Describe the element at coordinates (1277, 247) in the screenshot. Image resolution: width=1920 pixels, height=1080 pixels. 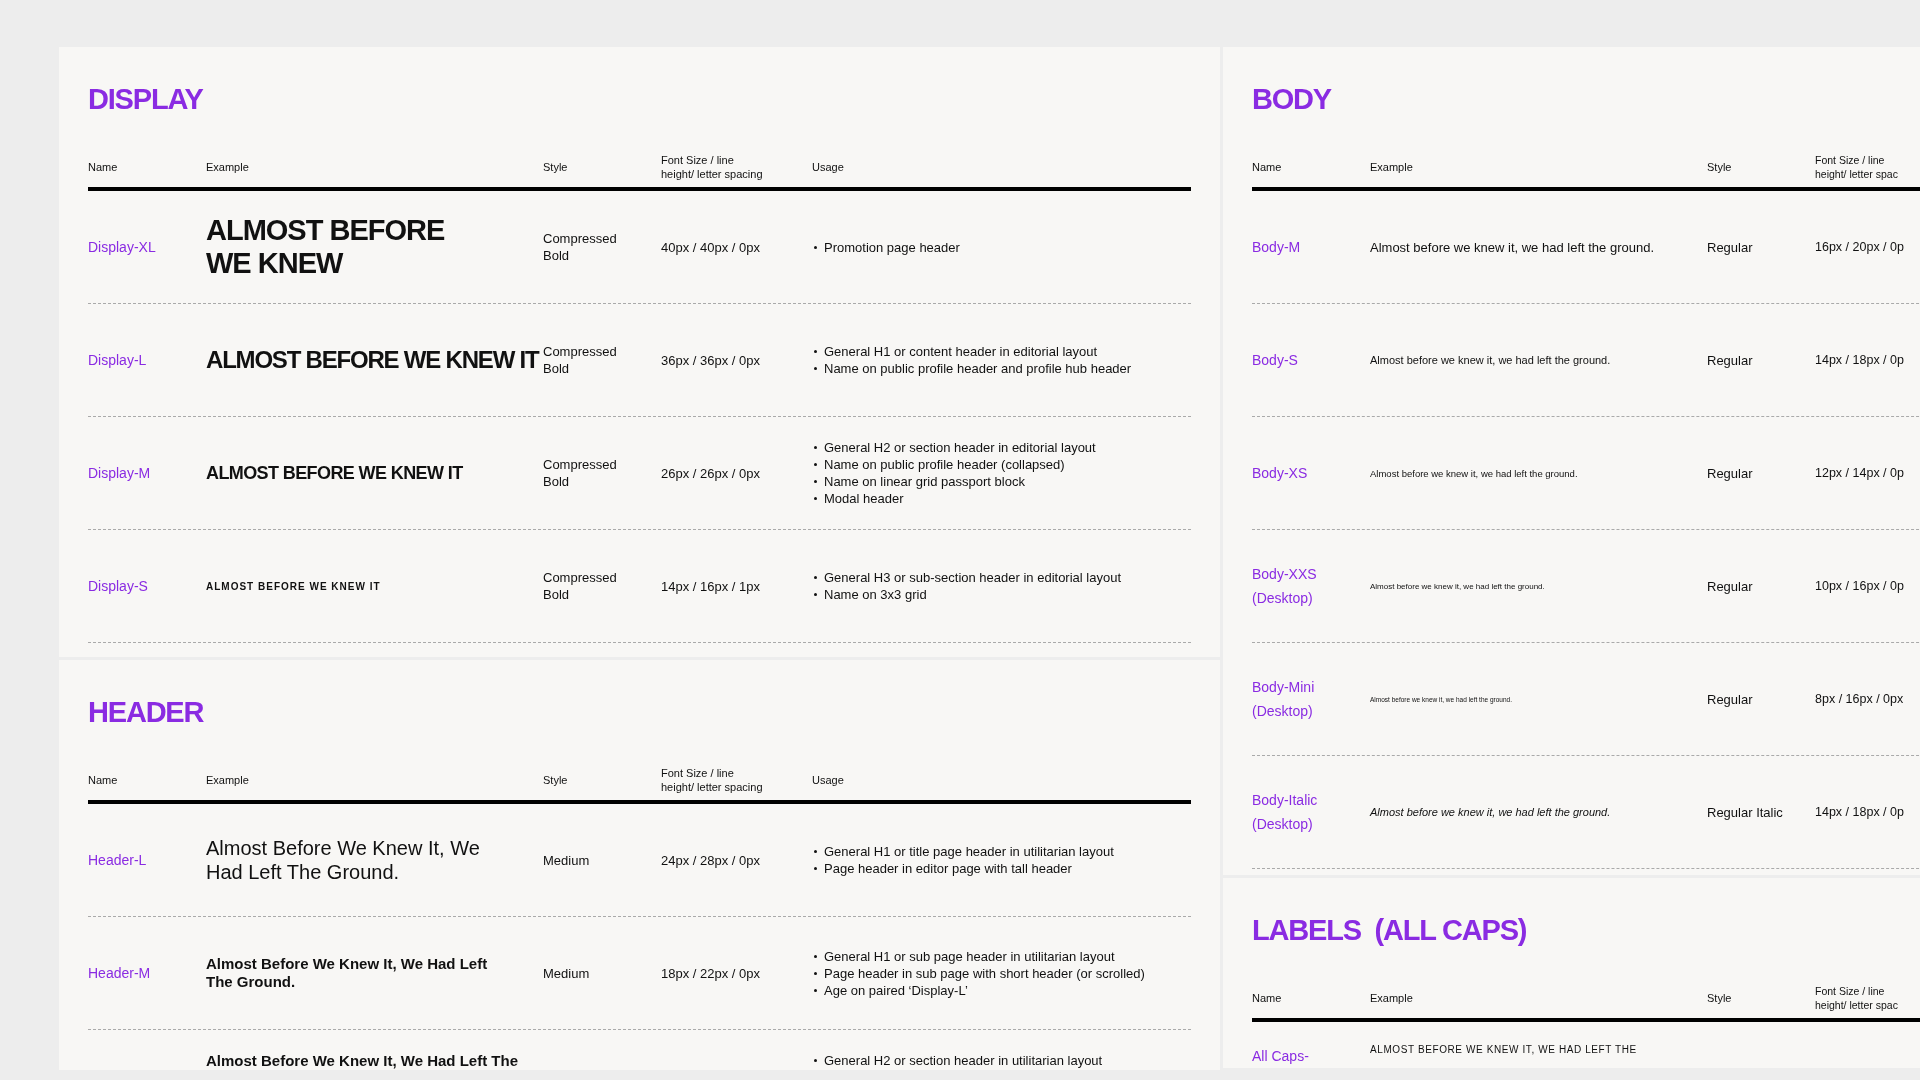
I see `style-name: Body-M` at that location.